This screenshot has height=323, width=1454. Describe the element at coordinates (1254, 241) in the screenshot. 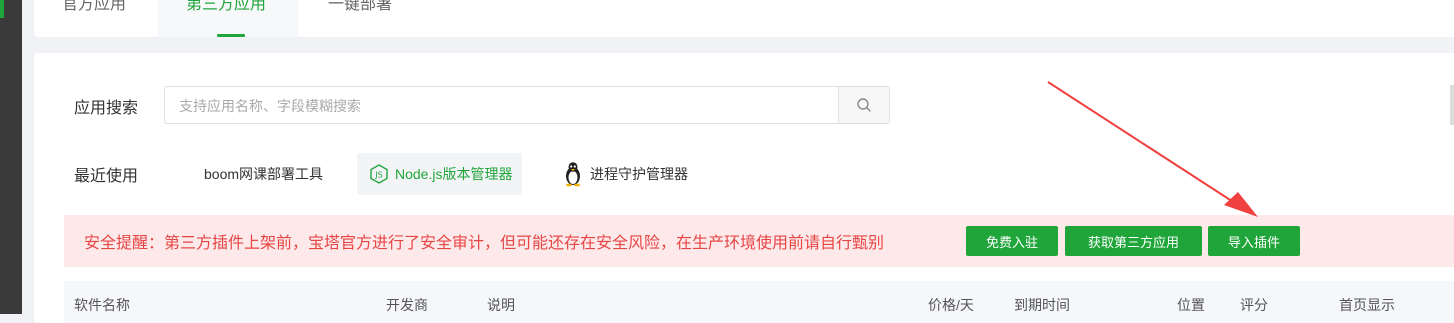

I see `import-plugin-button: 导入插件` at that location.